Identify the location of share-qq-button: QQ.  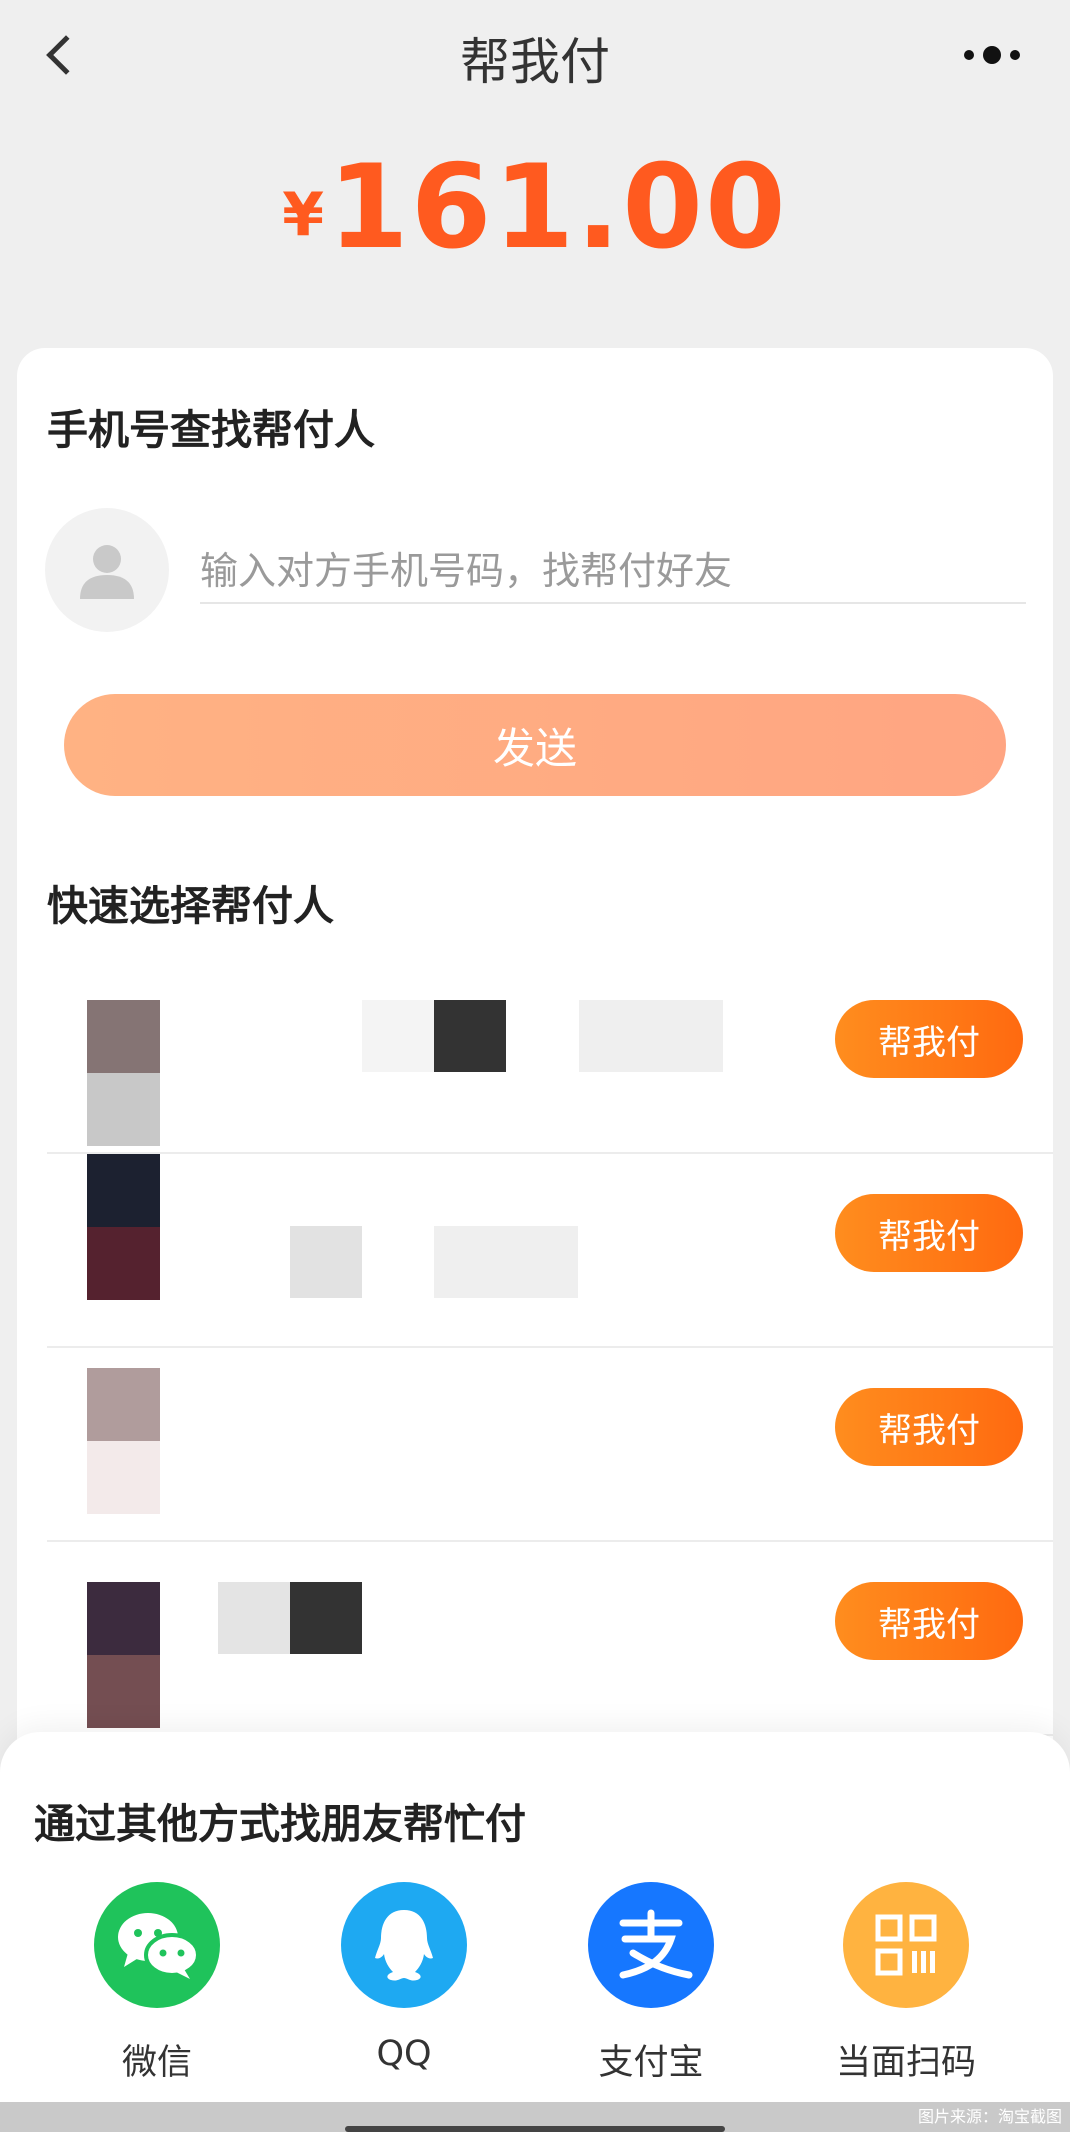
(404, 1978).